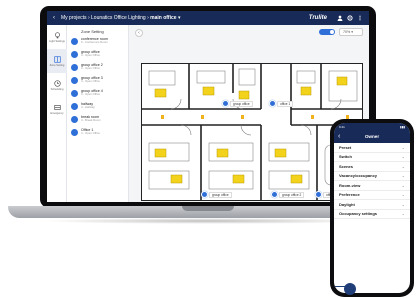 Image resolution: width=416 pixels, height=299 pixels. I want to click on chevron-down-icon: ▾, so click(179, 18).